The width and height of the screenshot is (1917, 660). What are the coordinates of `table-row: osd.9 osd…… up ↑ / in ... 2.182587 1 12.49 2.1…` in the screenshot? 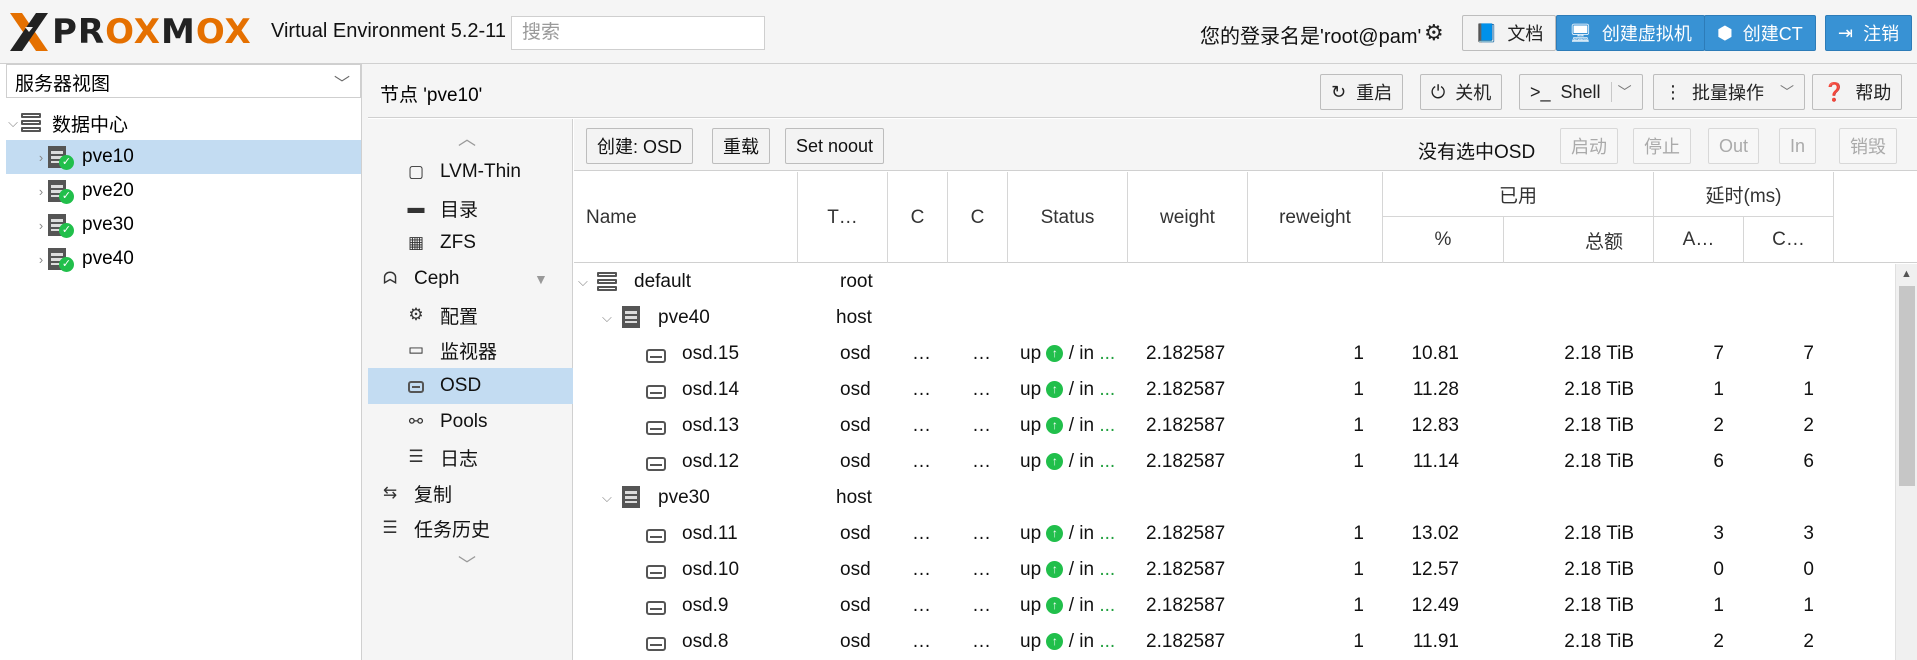 It's located at (1230, 606).